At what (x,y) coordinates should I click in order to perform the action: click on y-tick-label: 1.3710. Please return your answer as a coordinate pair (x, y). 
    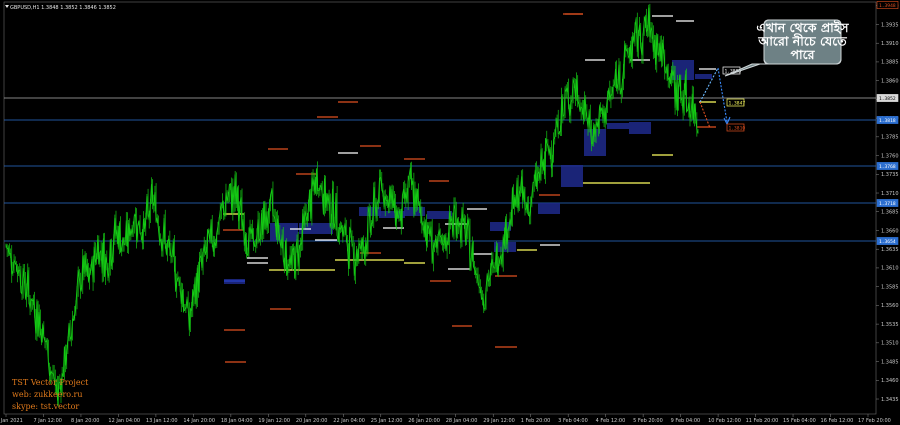
    Looking at the image, I should click on (890, 194).